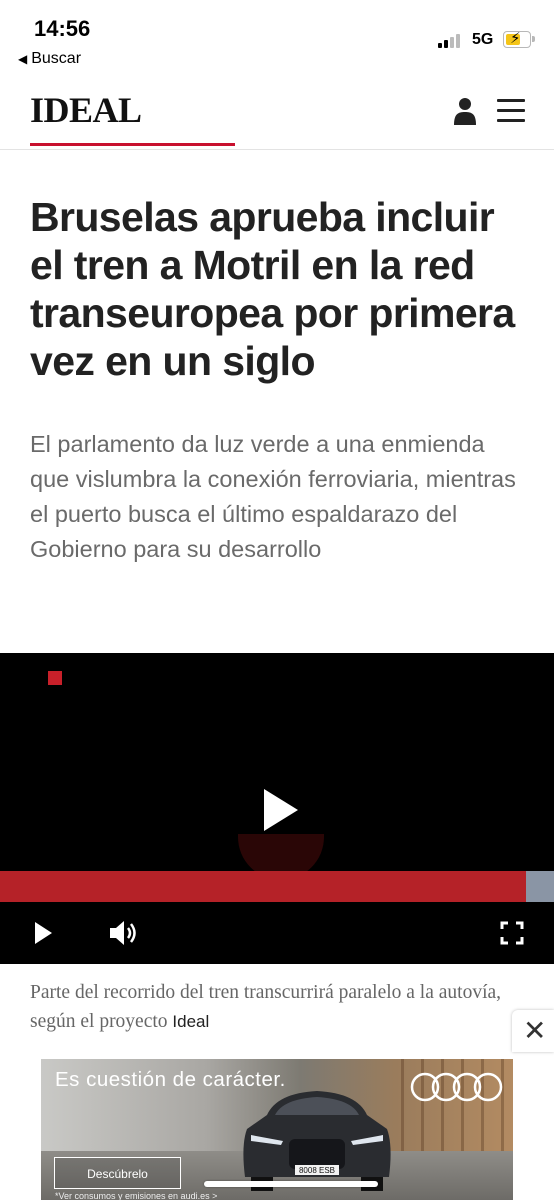 The image size is (554, 1200). What do you see at coordinates (511, 110) in the screenshot?
I see `menu-icon` at bounding box center [511, 110].